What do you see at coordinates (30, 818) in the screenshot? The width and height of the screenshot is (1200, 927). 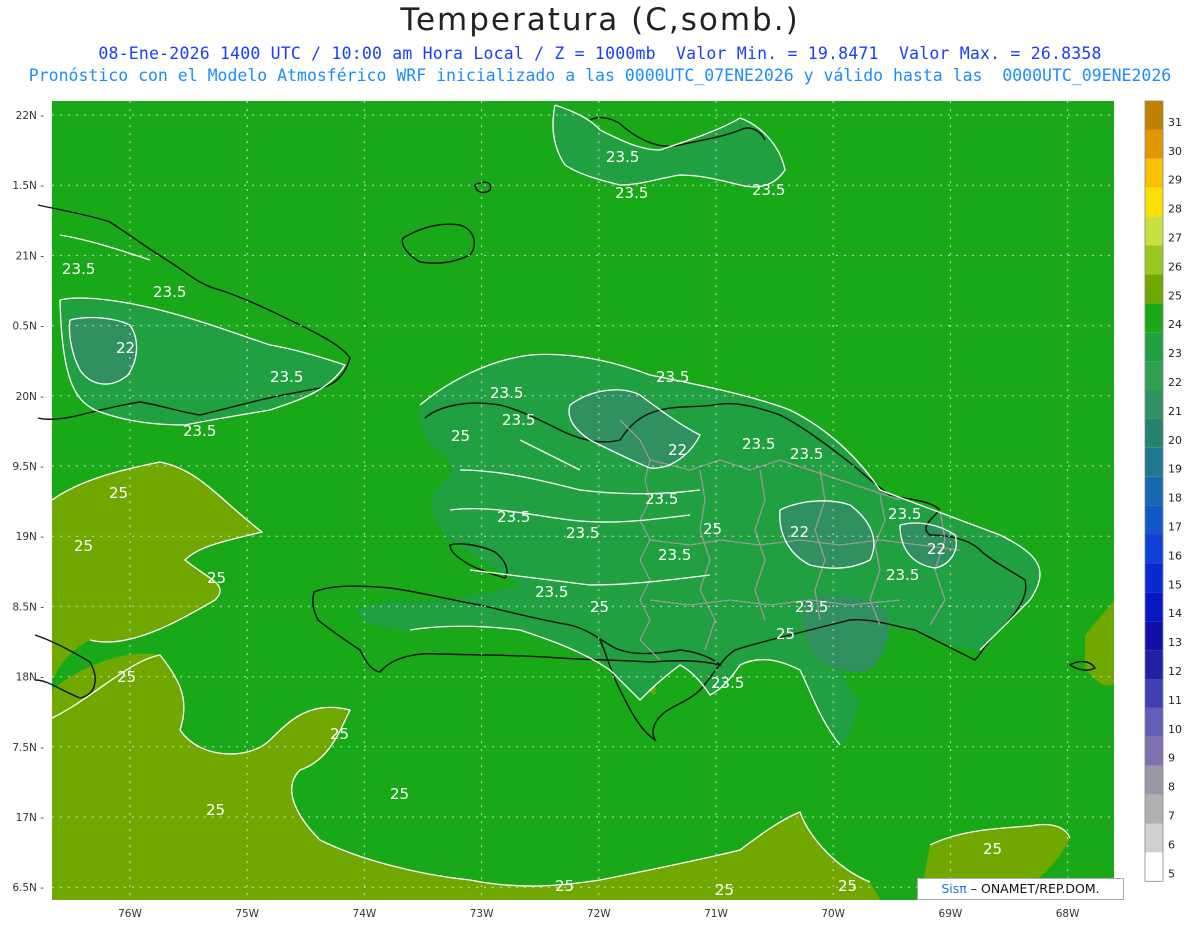 I see `latitude-label: 17N -` at bounding box center [30, 818].